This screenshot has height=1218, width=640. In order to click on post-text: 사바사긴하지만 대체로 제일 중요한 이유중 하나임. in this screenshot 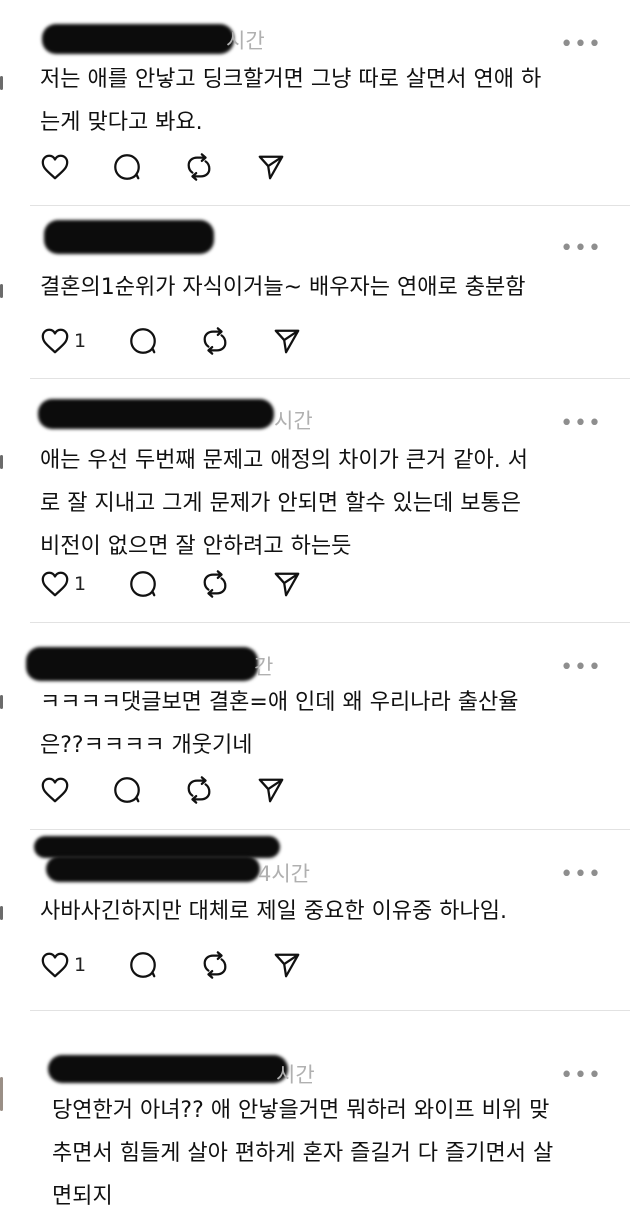, I will do `click(274, 911)`.